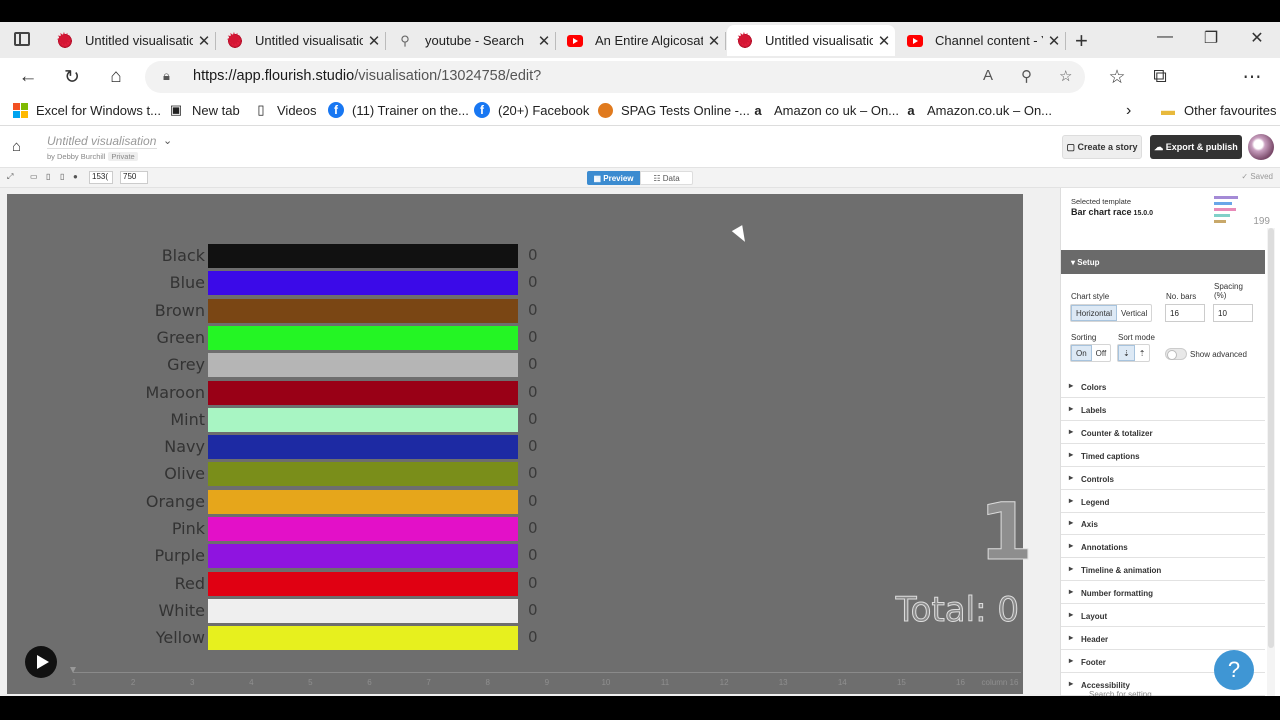  I want to click on more-icon: ⋯, so click(1252, 77).